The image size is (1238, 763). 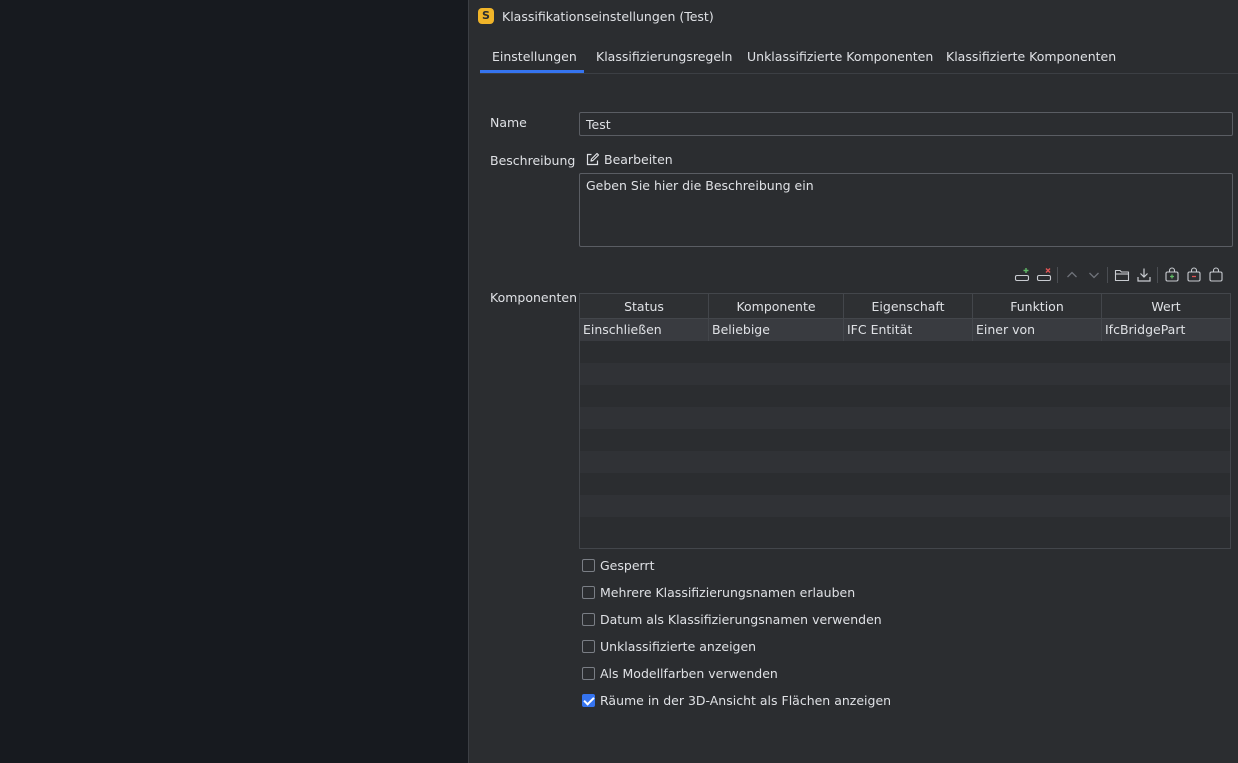 I want to click on move-down-icon, so click(x=1094, y=275).